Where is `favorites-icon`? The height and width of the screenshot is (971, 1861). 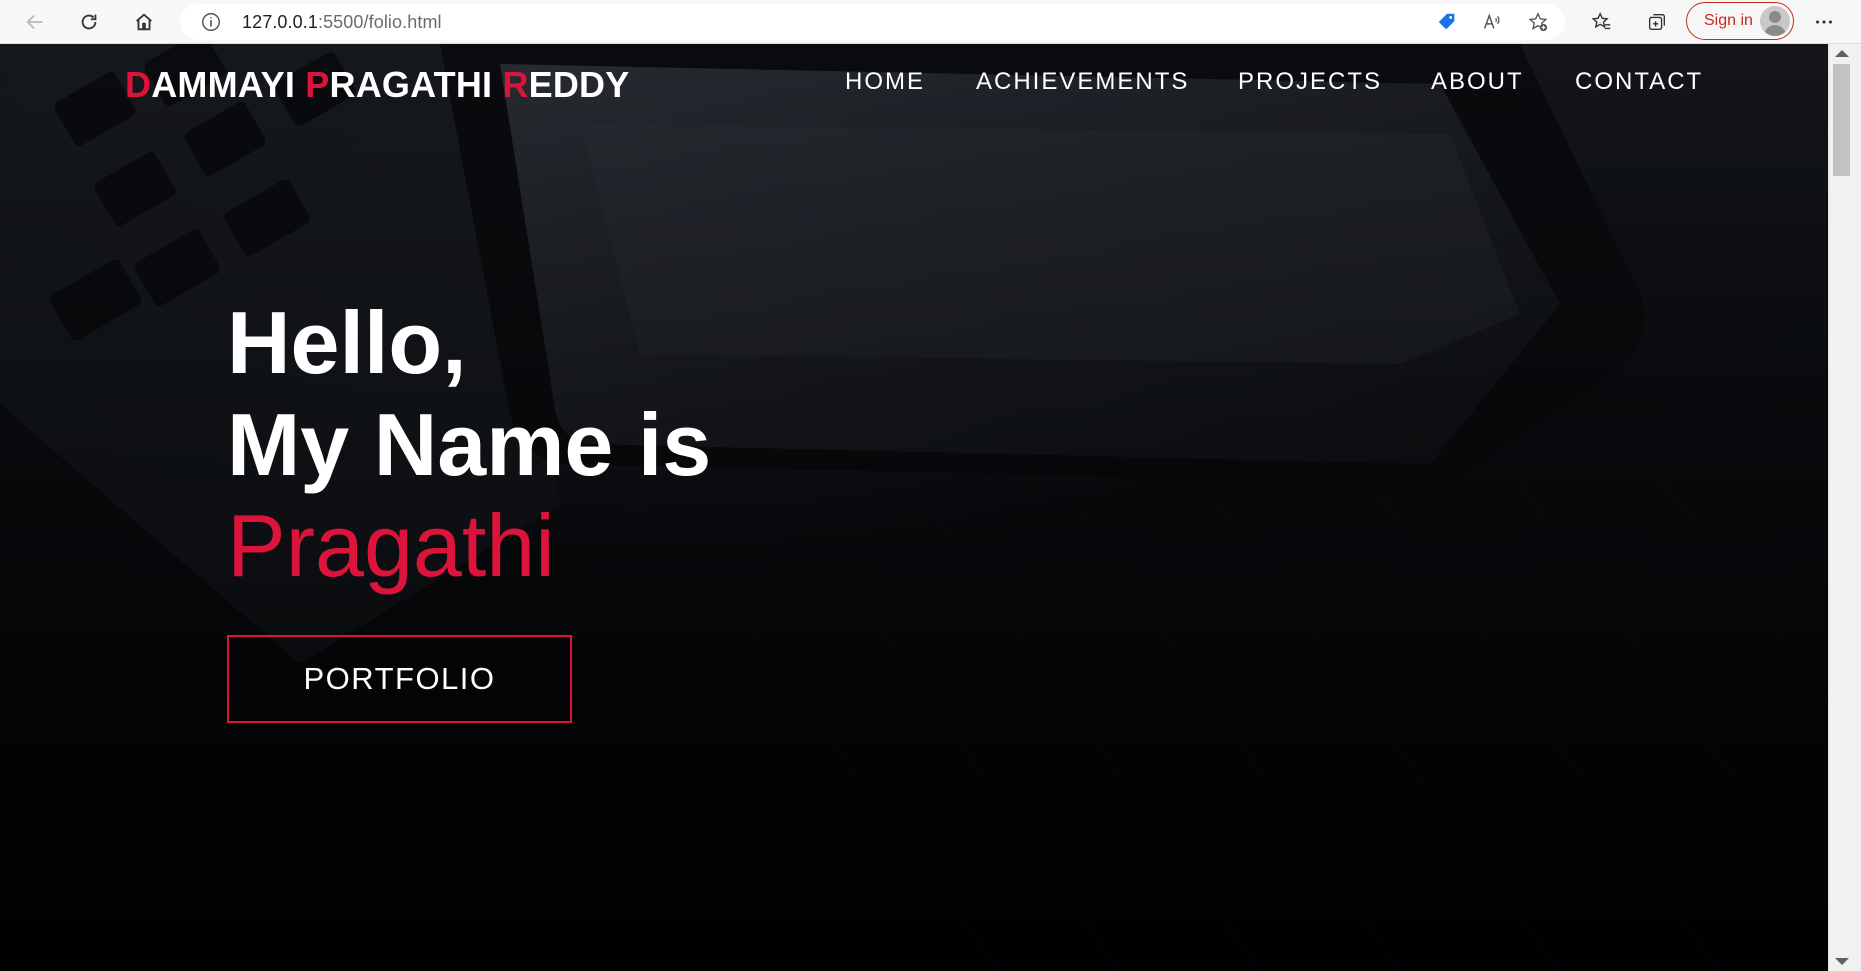
favorites-icon is located at coordinates (1602, 22).